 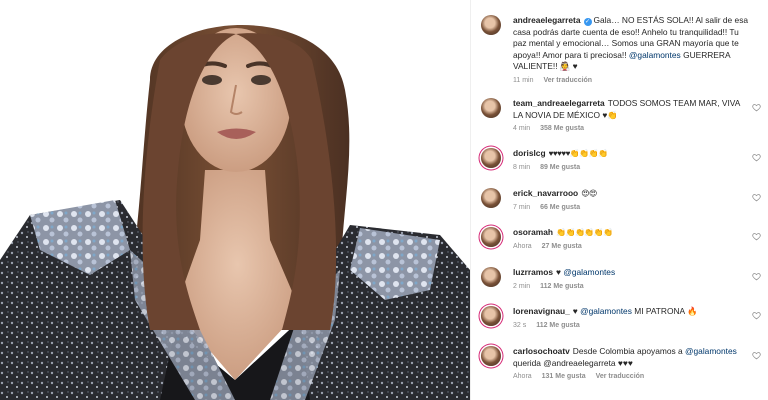 What do you see at coordinates (584, 232) in the screenshot?
I see `comment-content: 👏👏👏👏👏👏` at bounding box center [584, 232].